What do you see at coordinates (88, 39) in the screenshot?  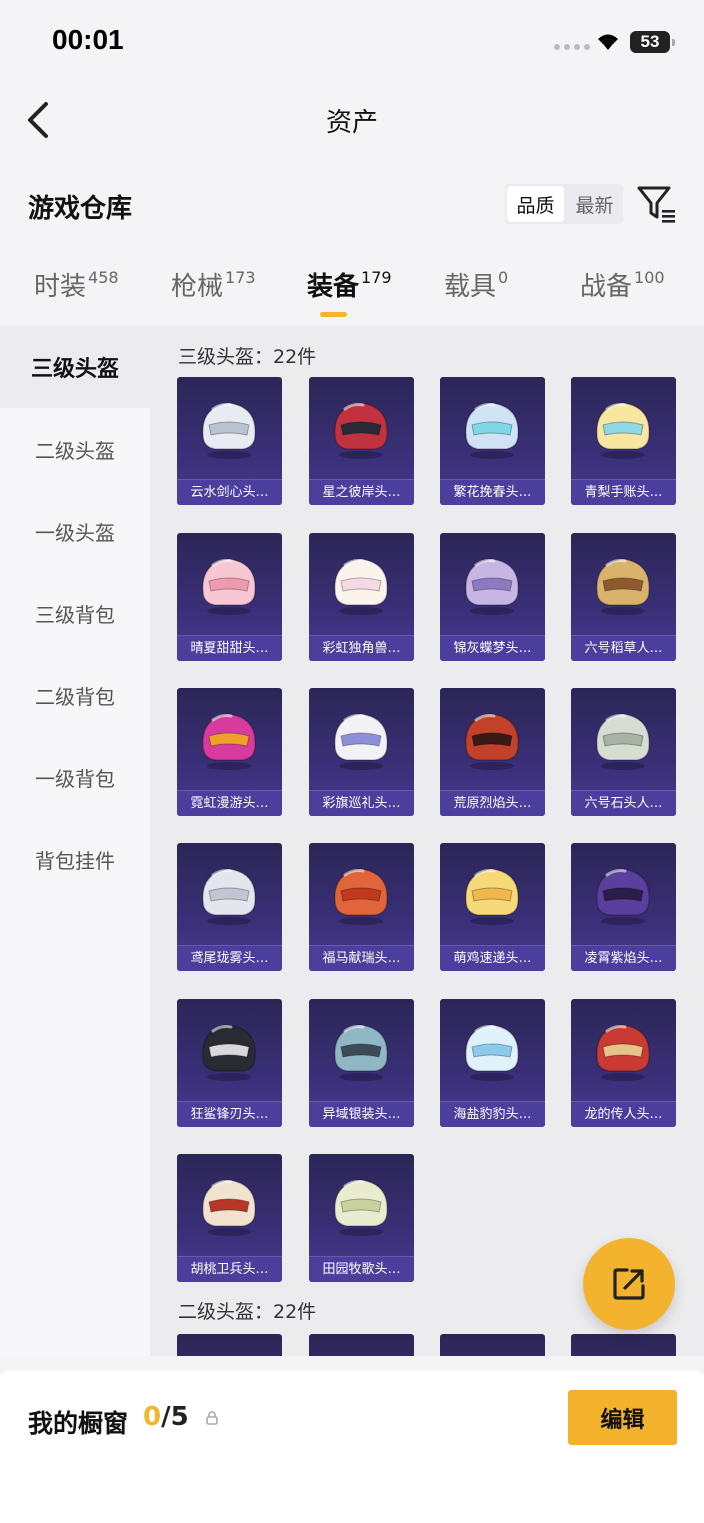 I see `status-time: 00:01` at bounding box center [88, 39].